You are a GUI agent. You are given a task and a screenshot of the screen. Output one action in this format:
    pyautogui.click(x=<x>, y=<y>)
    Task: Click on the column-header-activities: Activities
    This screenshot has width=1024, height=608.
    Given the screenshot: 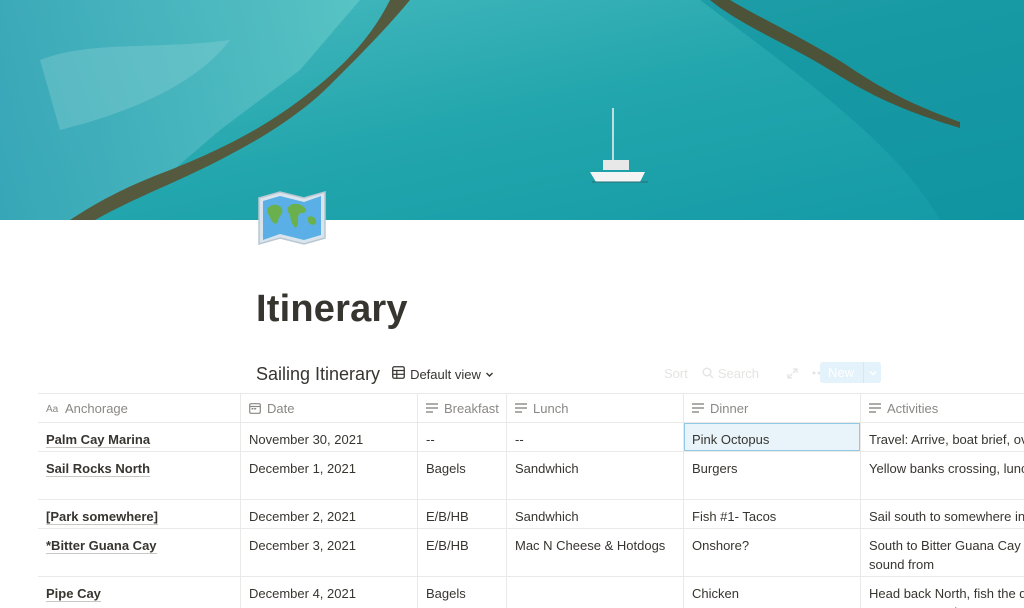 What is the action you would take?
    pyautogui.click(x=942, y=408)
    